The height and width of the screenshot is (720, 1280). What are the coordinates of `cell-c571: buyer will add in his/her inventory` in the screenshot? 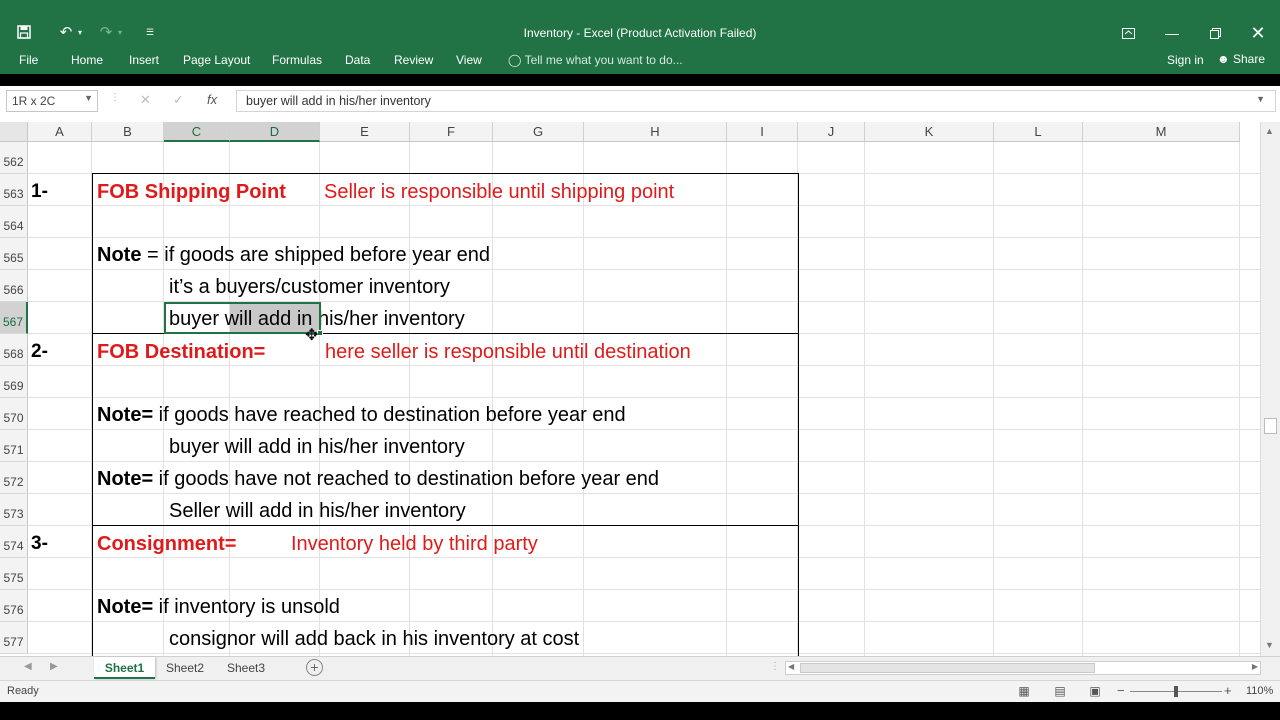 It's located at (317, 447).